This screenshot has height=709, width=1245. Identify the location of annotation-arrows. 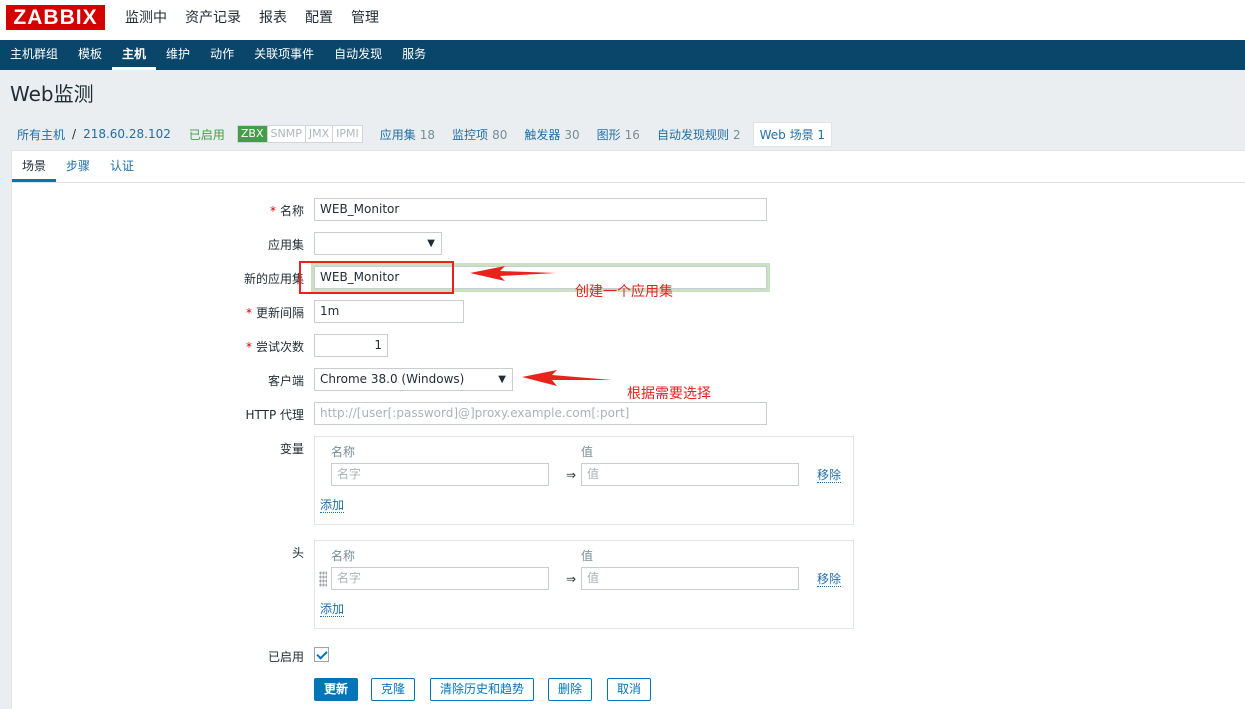
(541, 326).